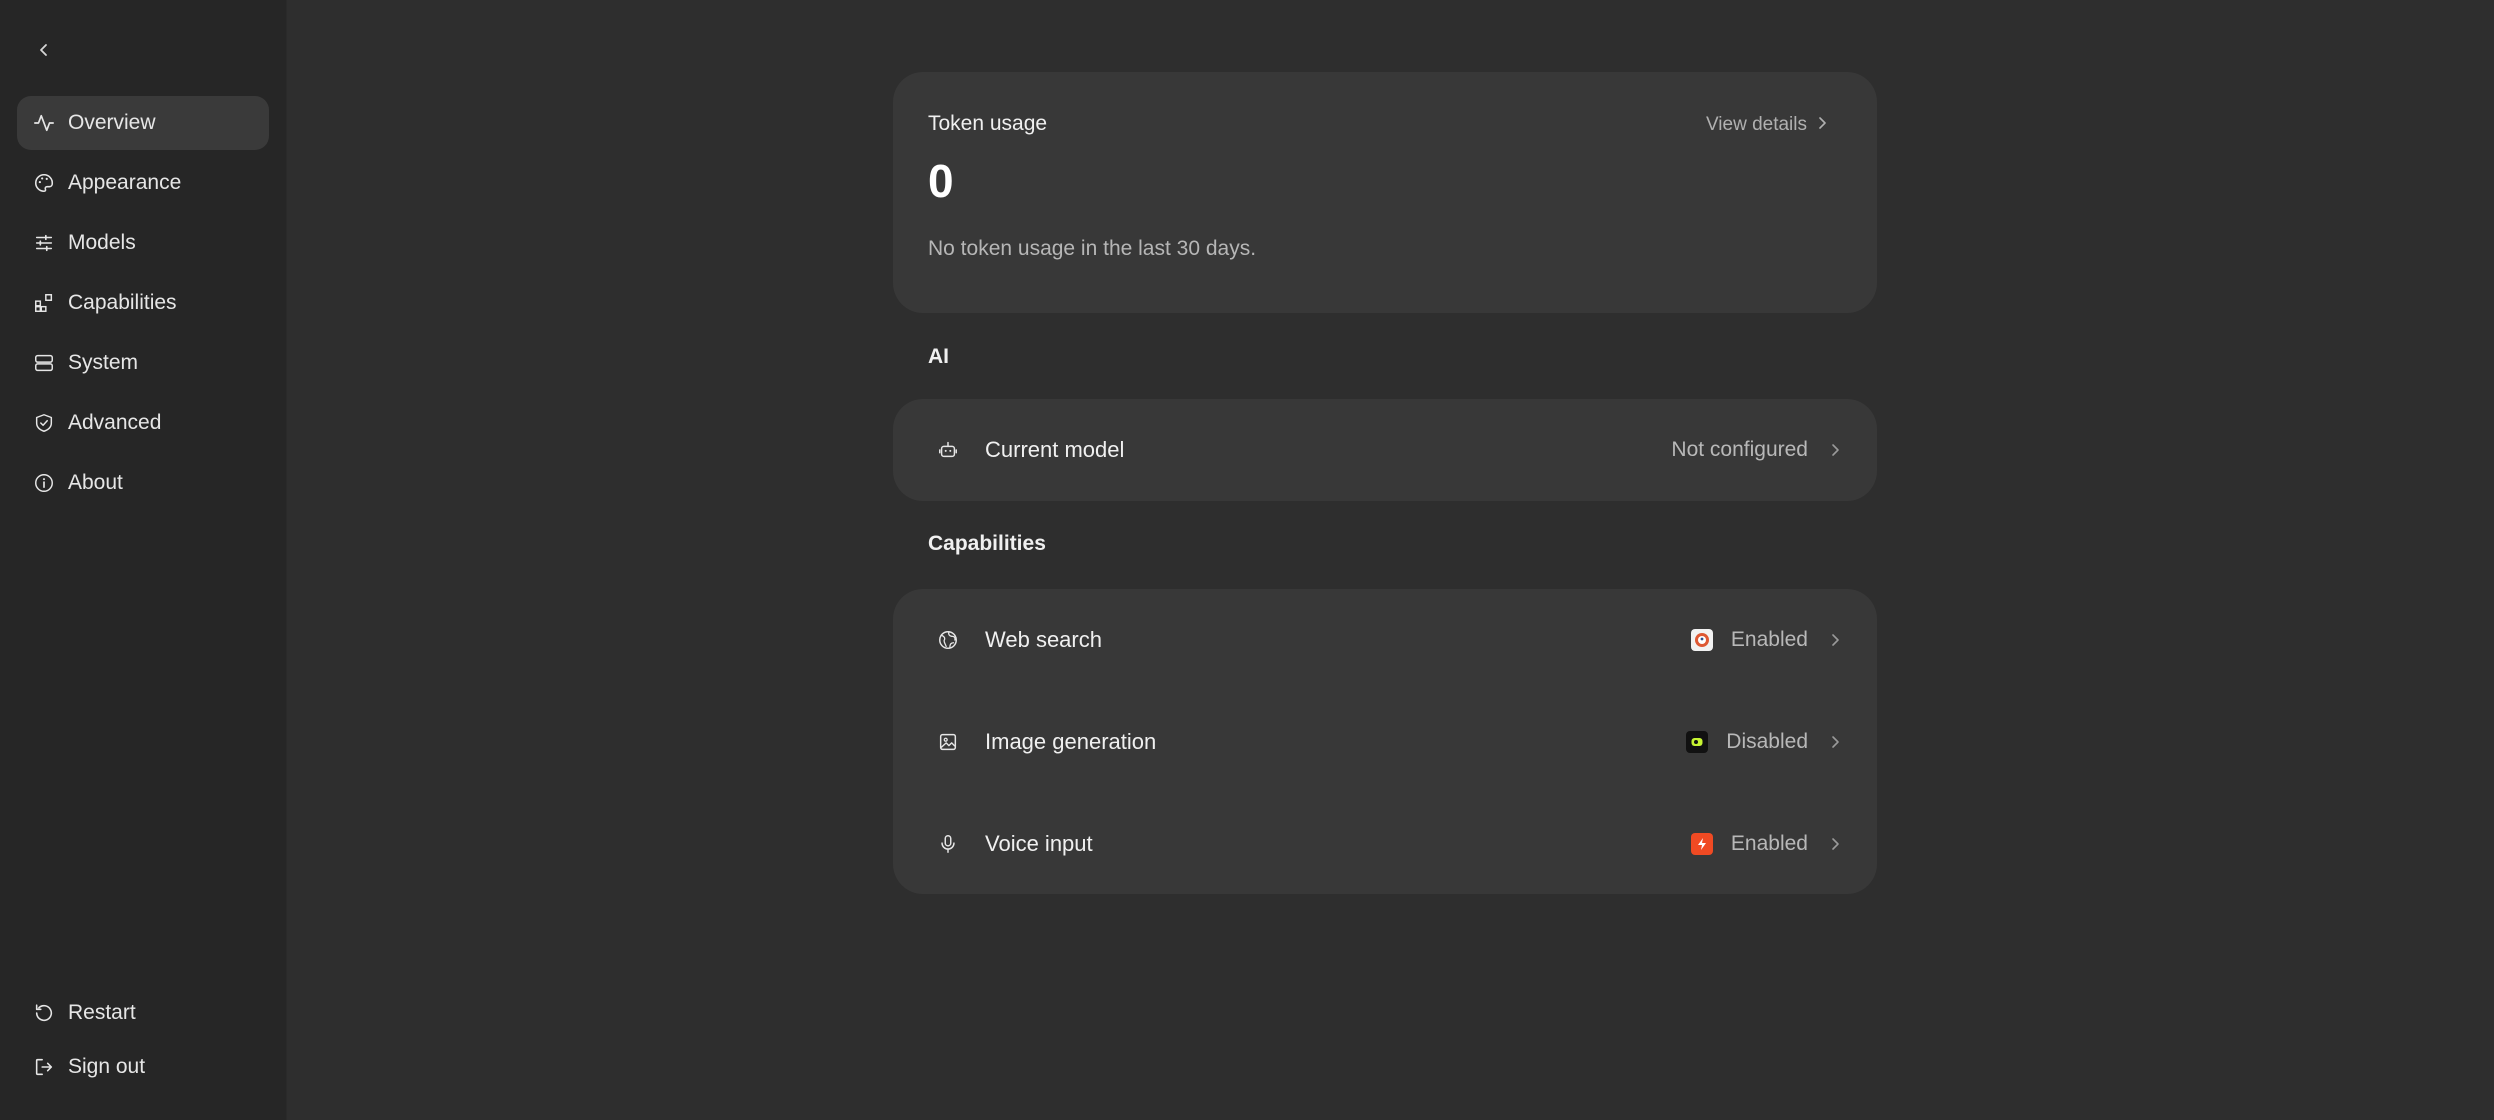 This screenshot has width=2494, height=1120. I want to click on sidebar-item-label: System, so click(103, 362).